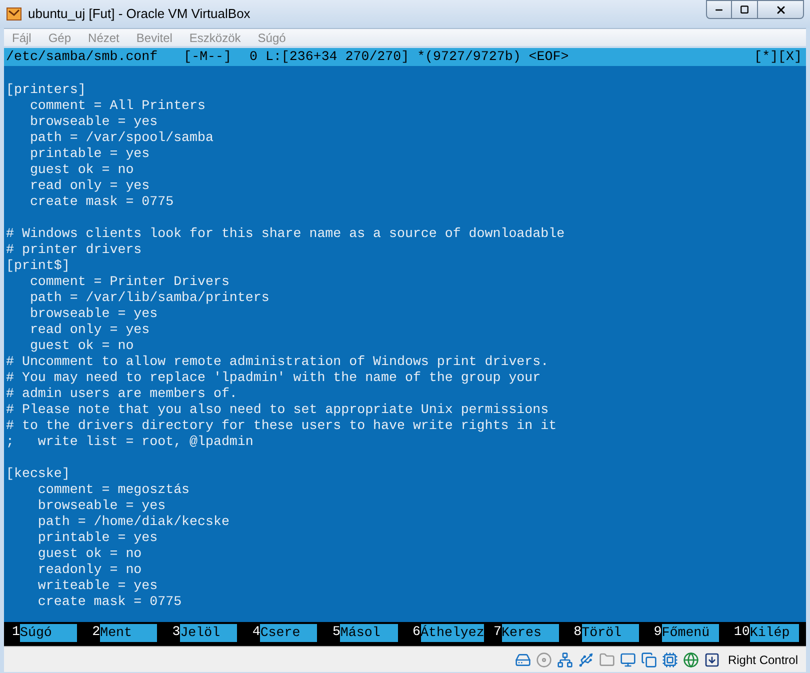 The width and height of the screenshot is (810, 673). I want to click on app-icon, so click(14, 14).